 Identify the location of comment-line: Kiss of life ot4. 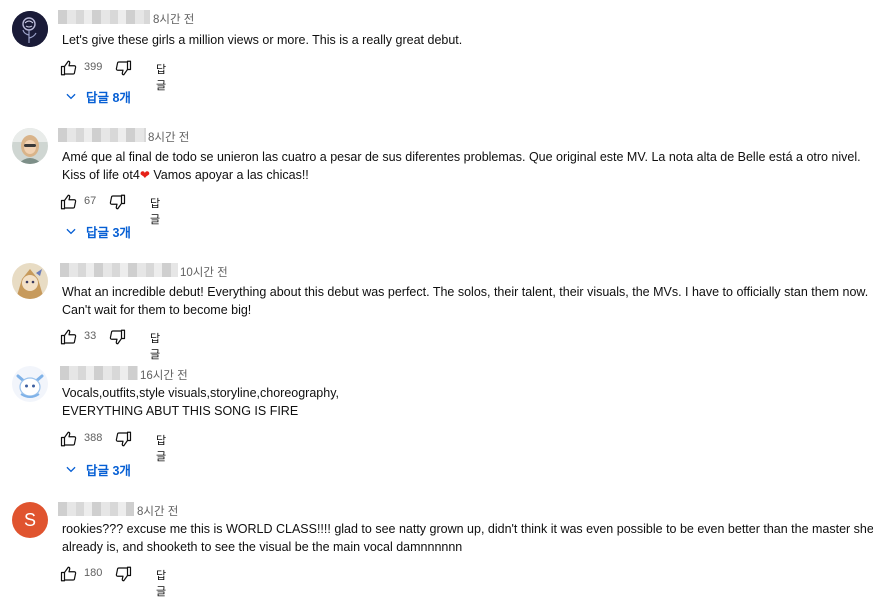
(101, 175).